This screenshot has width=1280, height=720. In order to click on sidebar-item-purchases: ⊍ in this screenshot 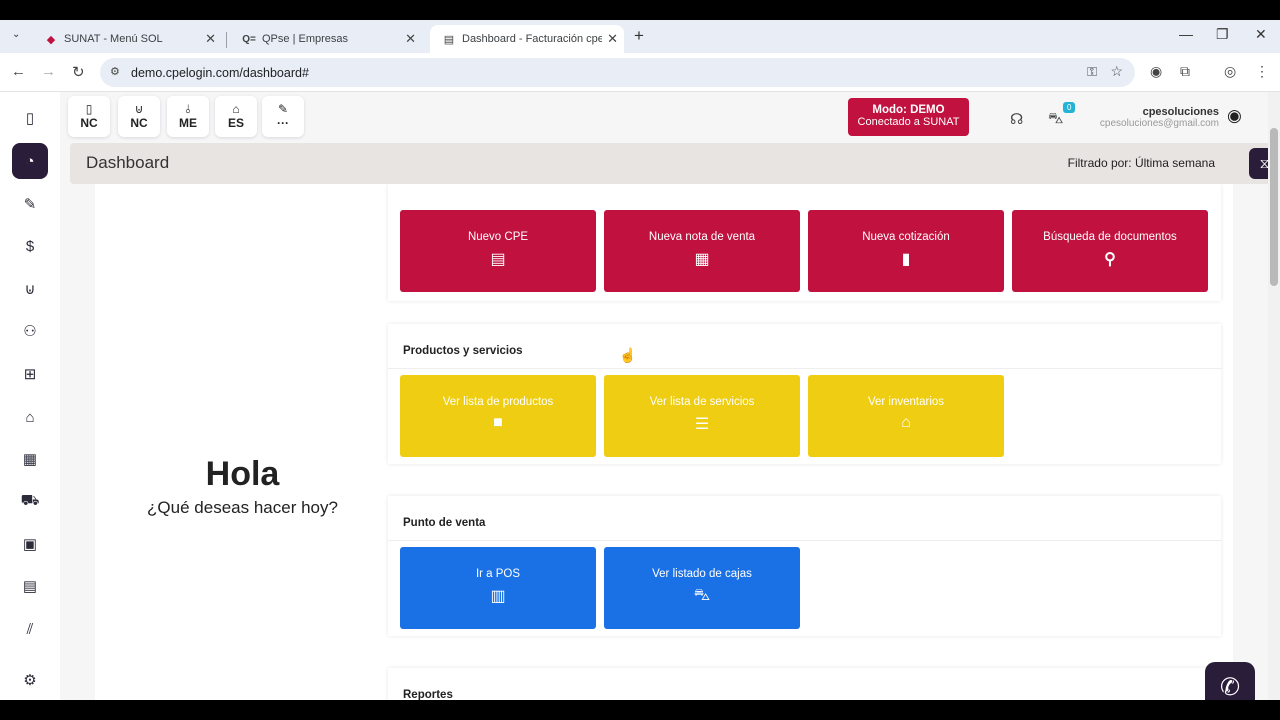, I will do `click(30, 289)`.